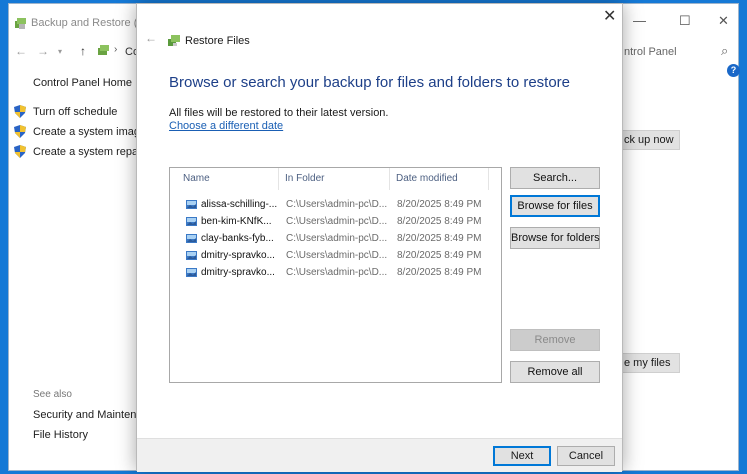  Describe the element at coordinates (586, 456) in the screenshot. I see `cancel-button: Cancel` at that location.